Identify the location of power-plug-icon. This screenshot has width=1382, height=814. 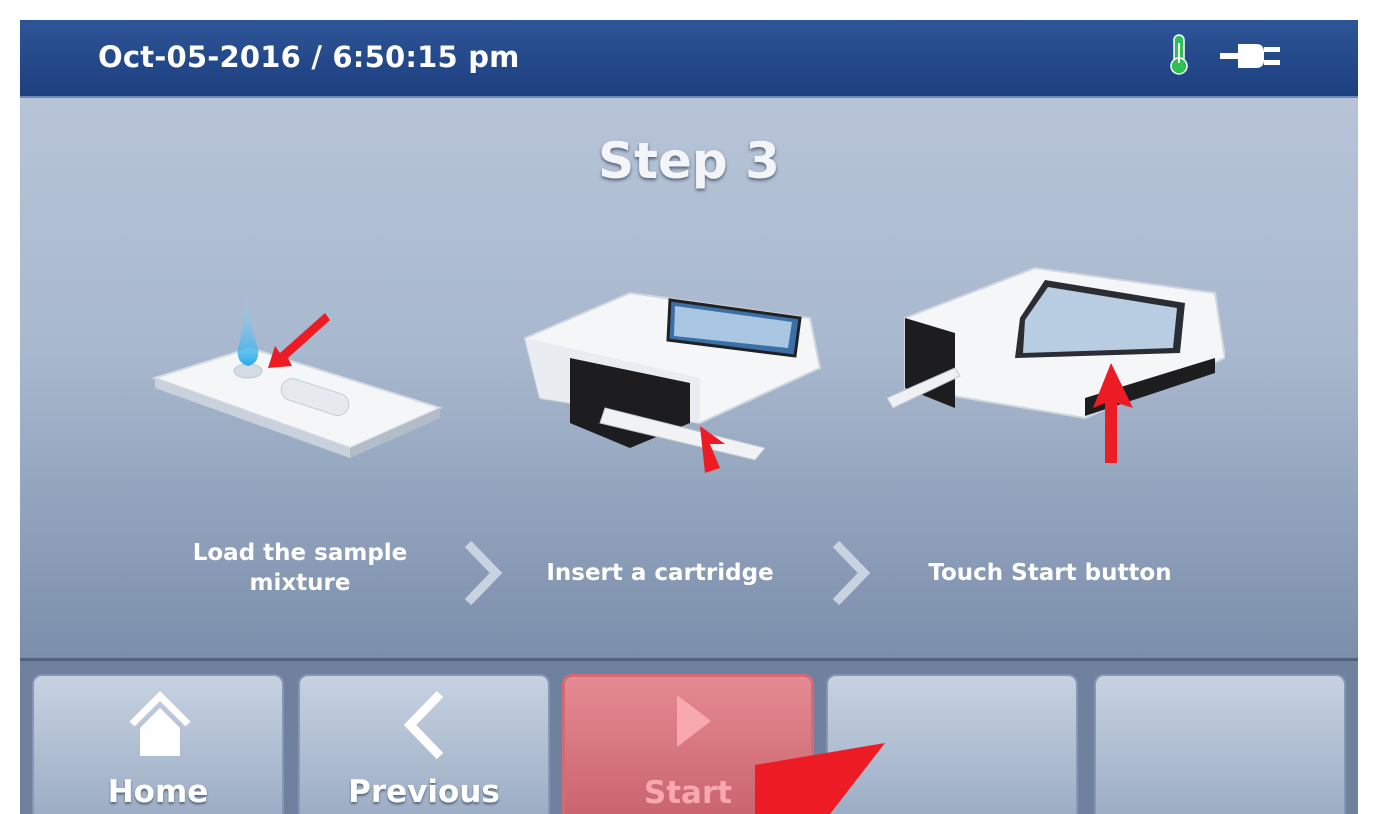
(1250, 56).